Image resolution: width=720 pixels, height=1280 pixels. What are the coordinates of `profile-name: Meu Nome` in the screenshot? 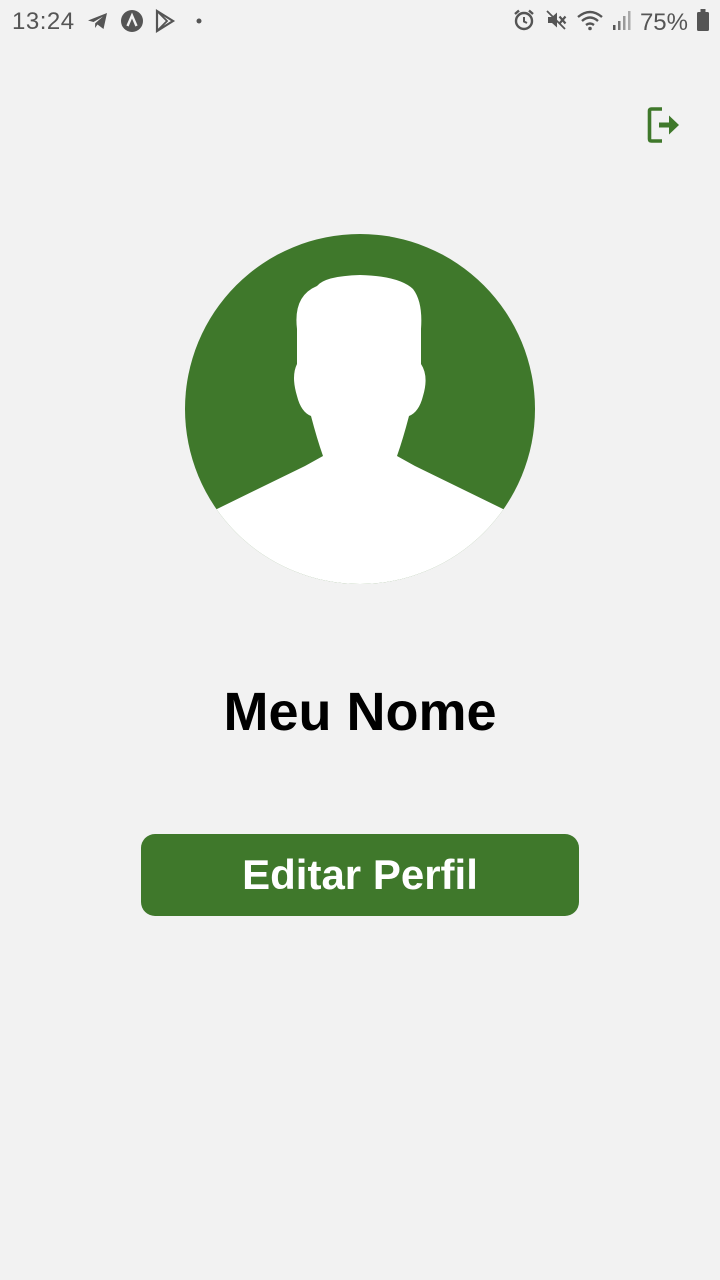 It's located at (360, 712).